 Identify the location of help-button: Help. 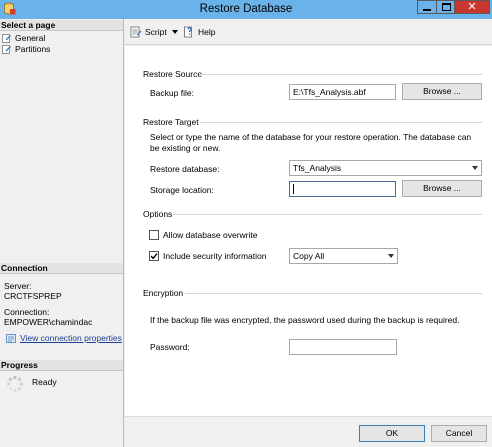
(199, 32).